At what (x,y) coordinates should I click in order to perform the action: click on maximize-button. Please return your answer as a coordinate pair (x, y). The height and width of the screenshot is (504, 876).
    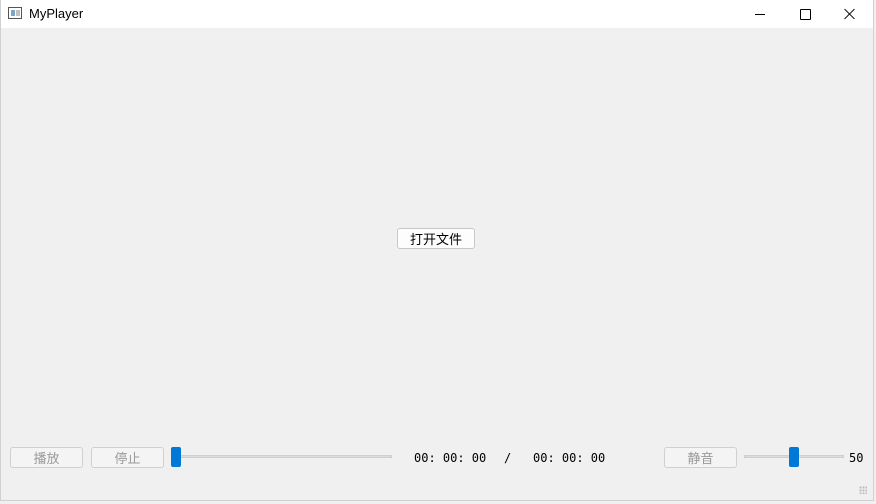
    Looking at the image, I should click on (805, 14).